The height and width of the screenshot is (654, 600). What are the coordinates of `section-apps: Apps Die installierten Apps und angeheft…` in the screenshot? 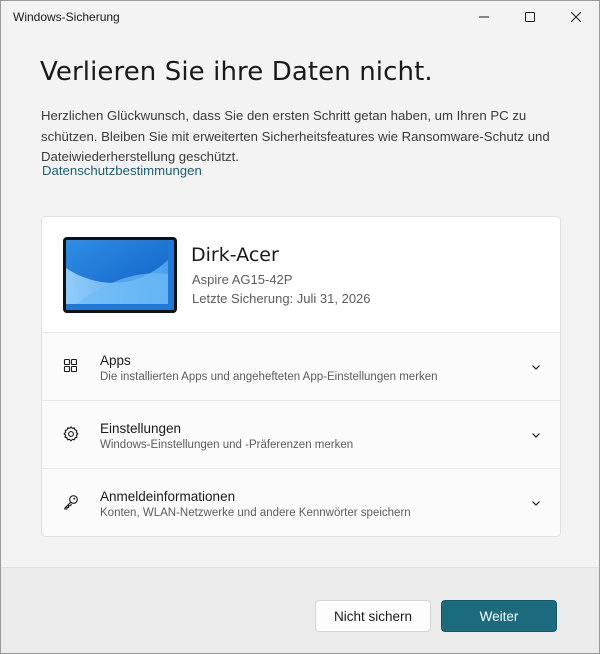 It's located at (301, 367).